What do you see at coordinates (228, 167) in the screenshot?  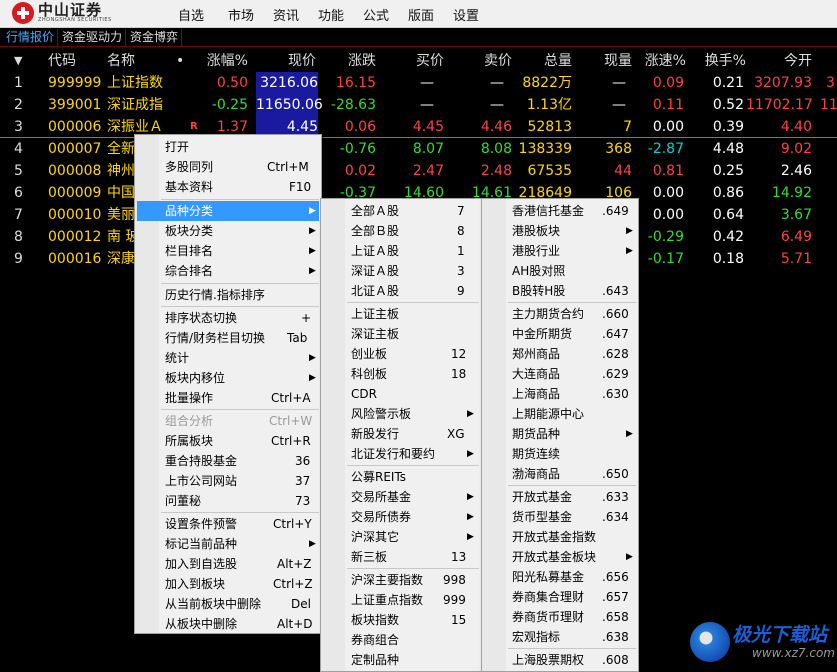 I see `menu-item-multi-stock: 多股同列 Ctrl+M` at bounding box center [228, 167].